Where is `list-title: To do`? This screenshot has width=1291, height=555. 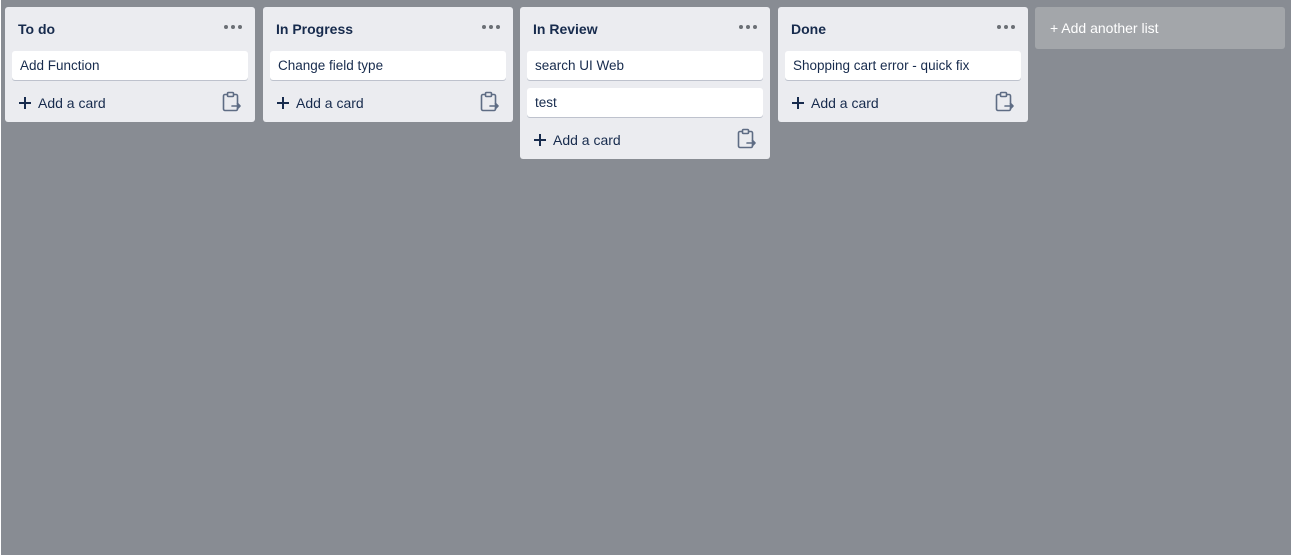
list-title: To do is located at coordinates (36, 29).